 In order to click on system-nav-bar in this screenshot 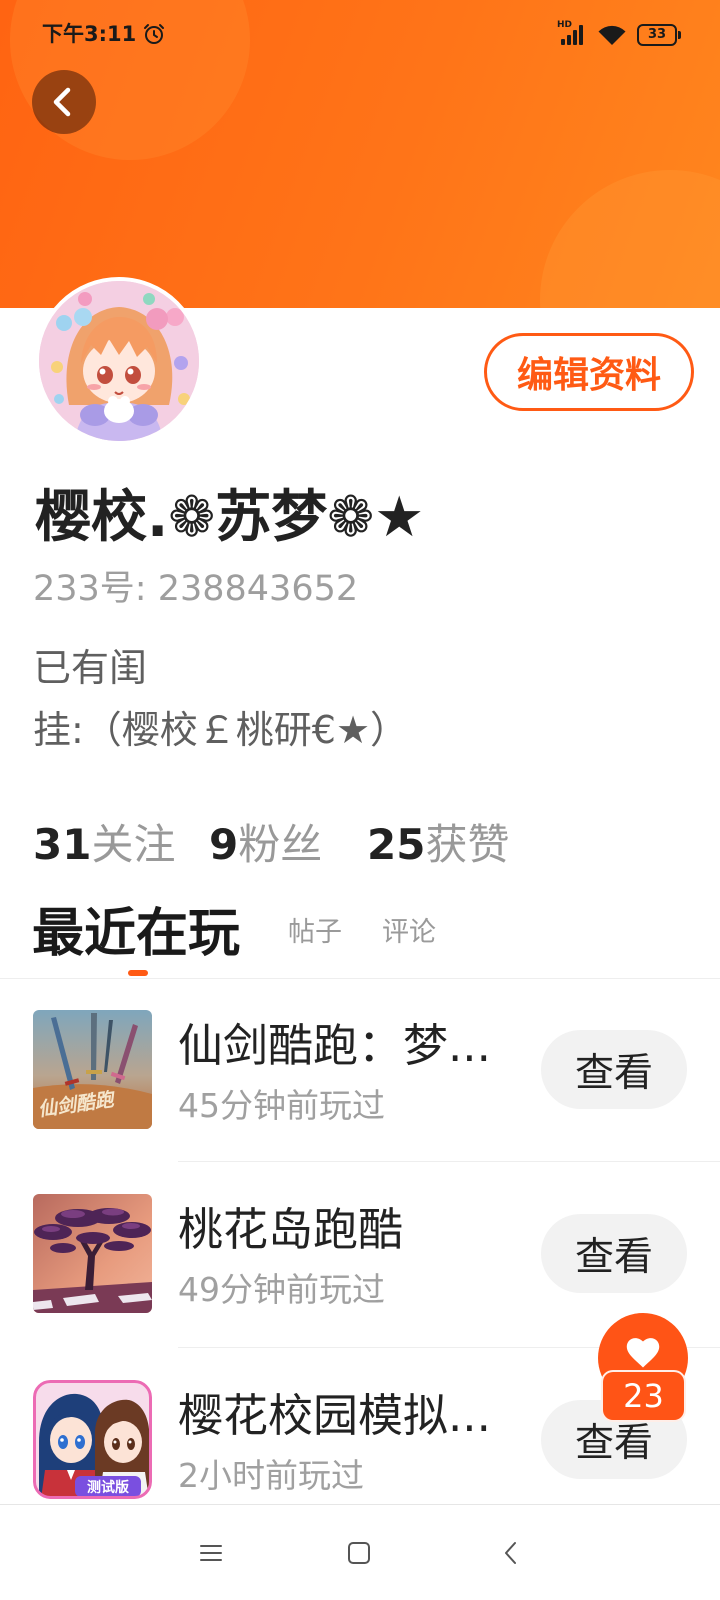, I will do `click(360, 1552)`.